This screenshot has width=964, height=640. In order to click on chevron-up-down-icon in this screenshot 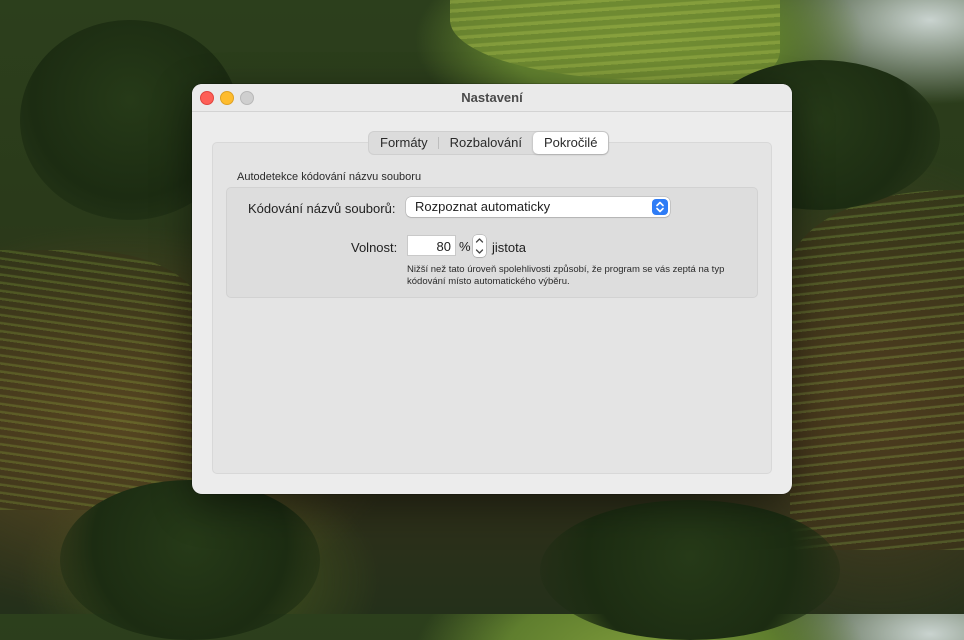, I will do `click(660, 207)`.